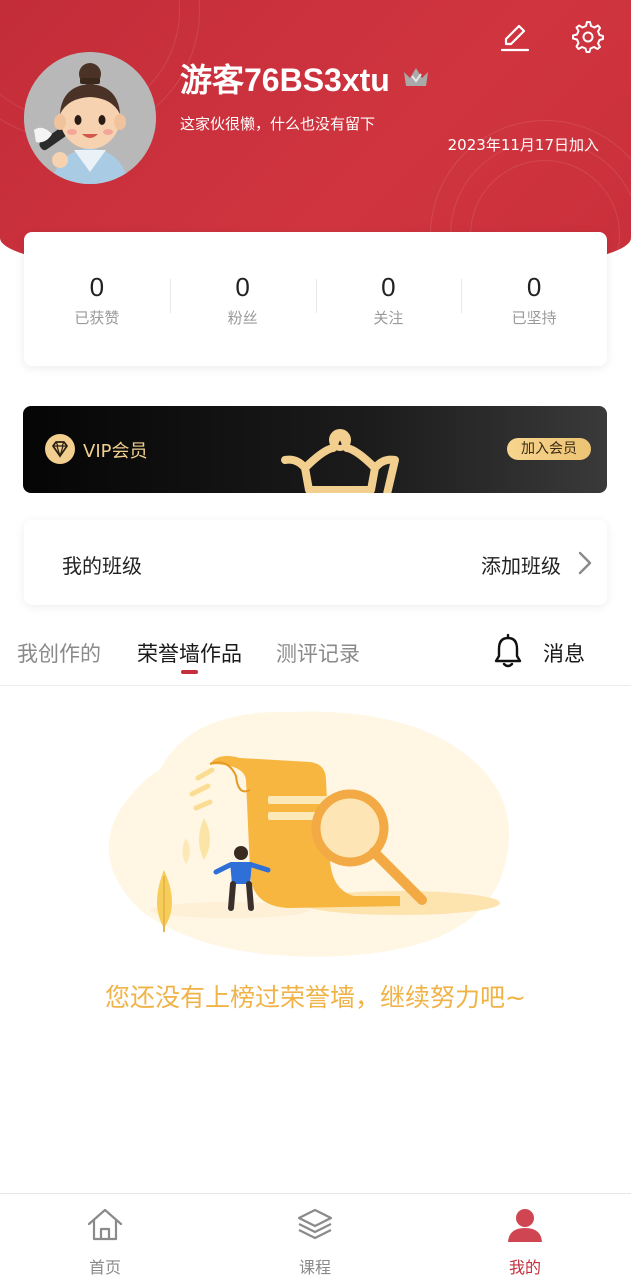  I want to click on my-class-card: 我的班级 添加班级, so click(315, 562).